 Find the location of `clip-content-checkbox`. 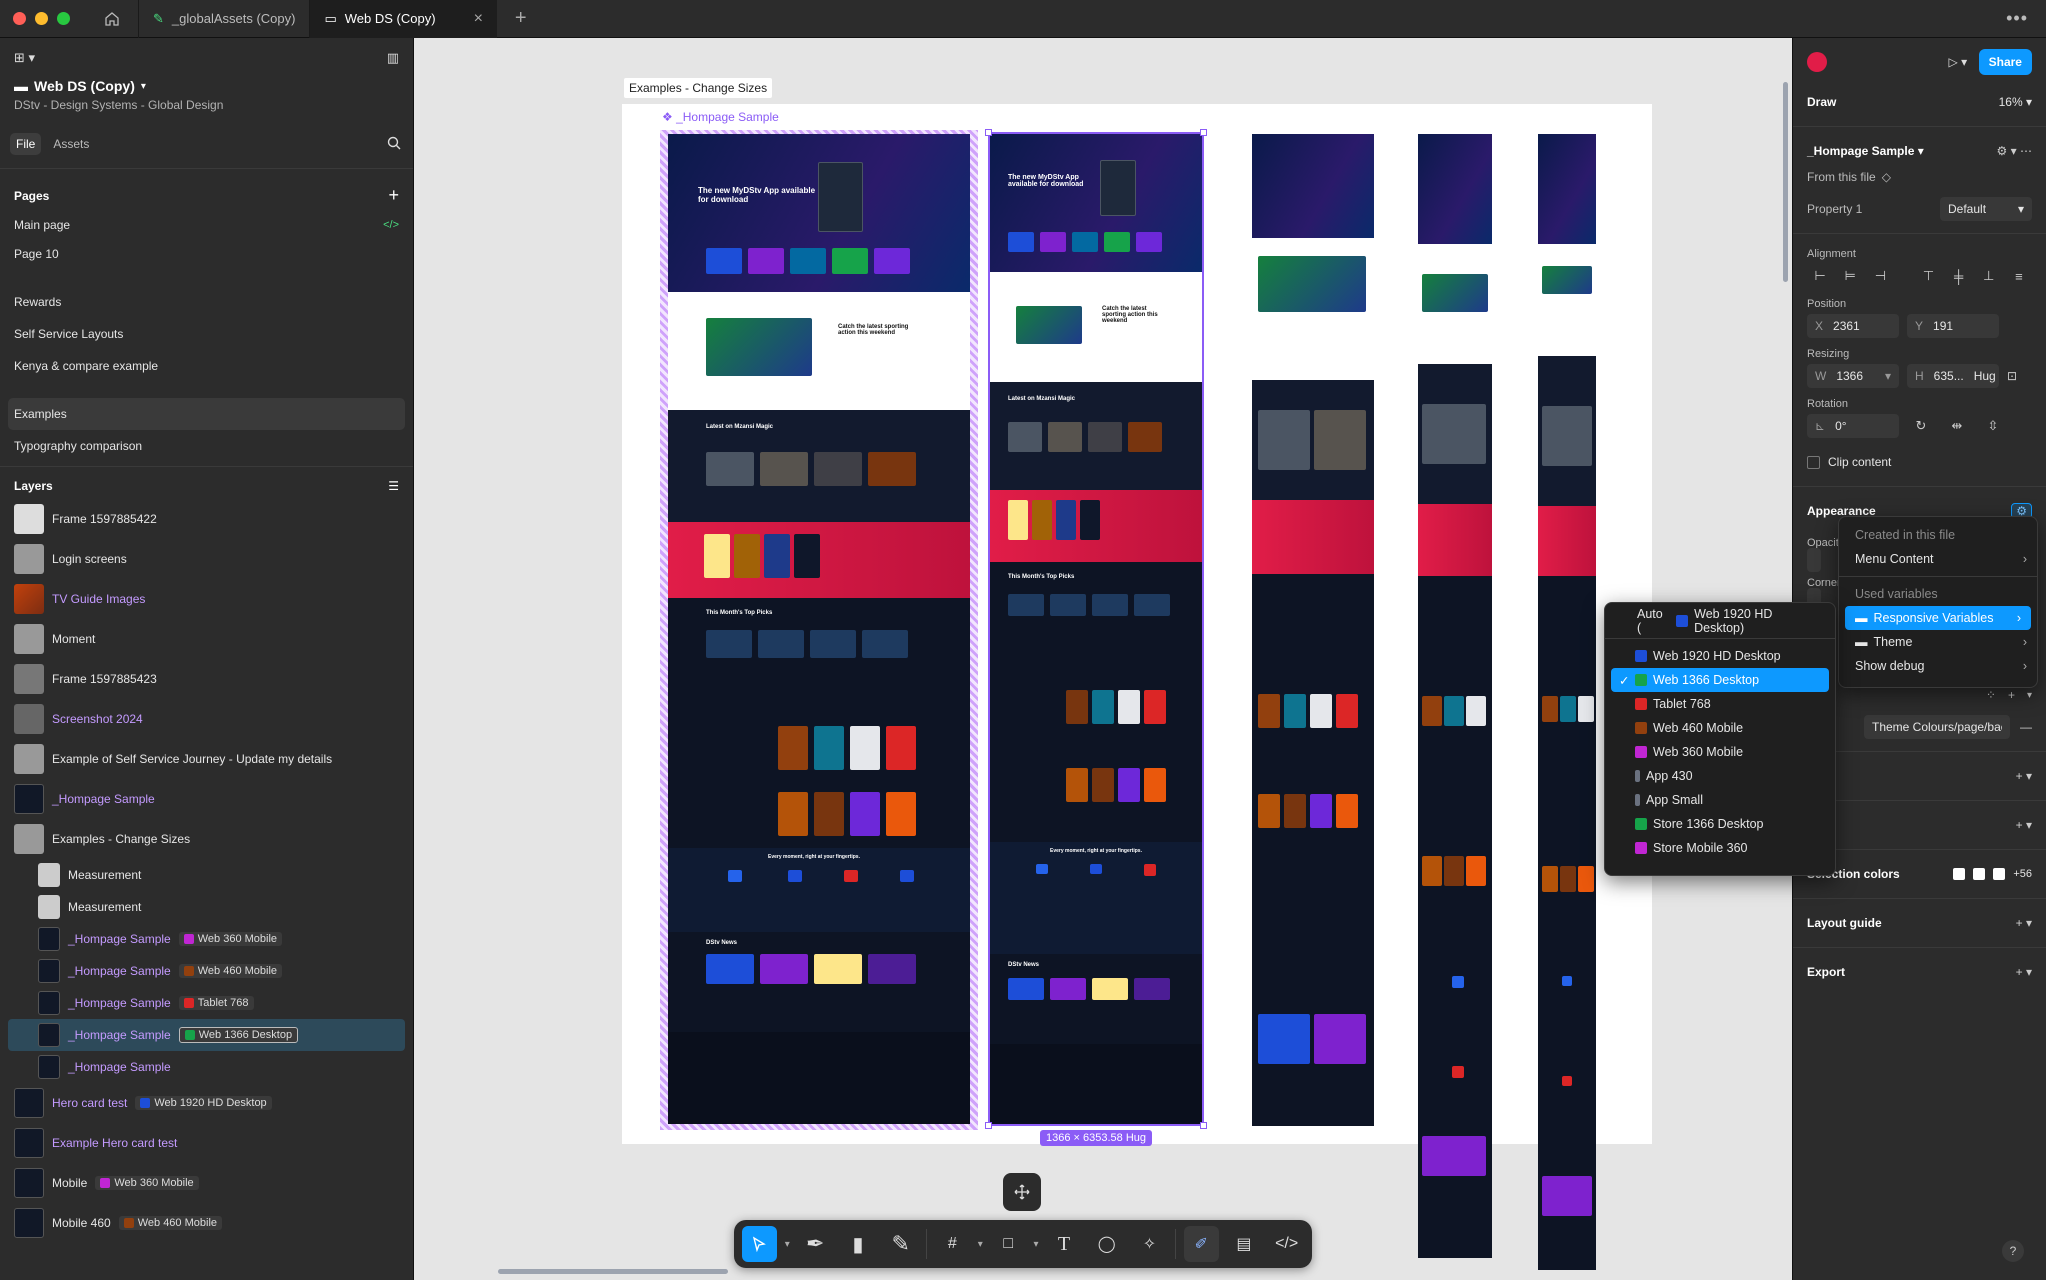

clip-content-checkbox is located at coordinates (1813, 462).